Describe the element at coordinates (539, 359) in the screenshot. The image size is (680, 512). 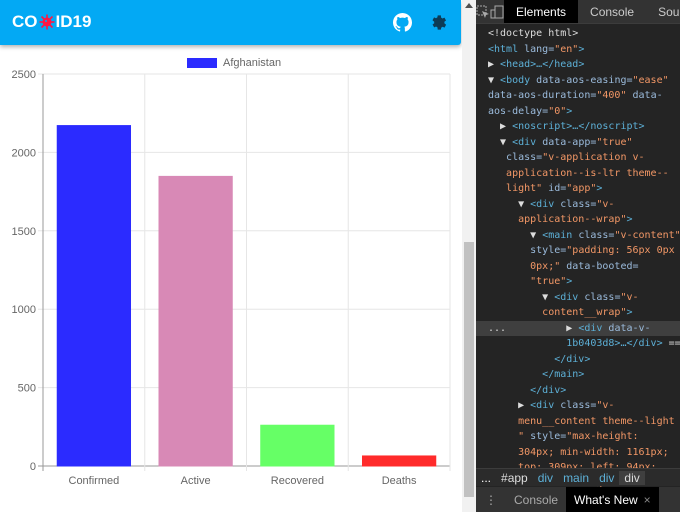
I see `code-token: </div>` at that location.